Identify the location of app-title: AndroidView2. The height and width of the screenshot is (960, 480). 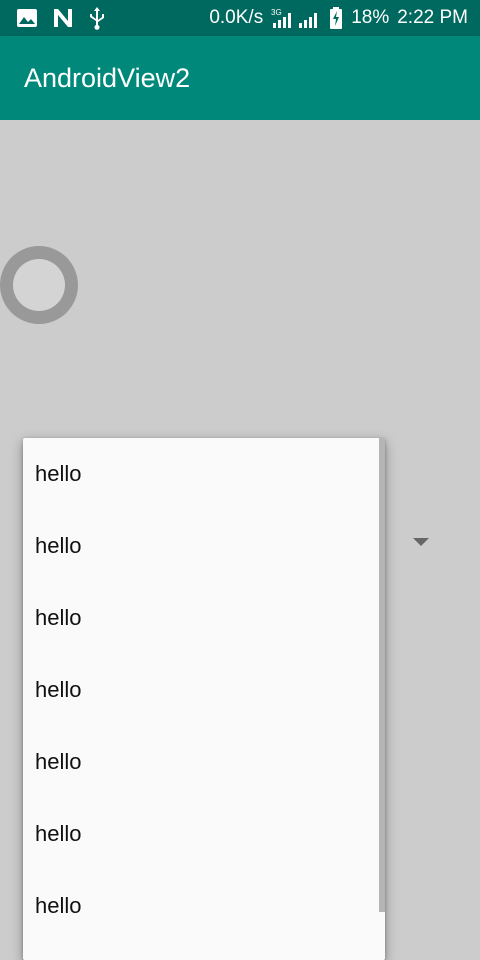
(107, 77).